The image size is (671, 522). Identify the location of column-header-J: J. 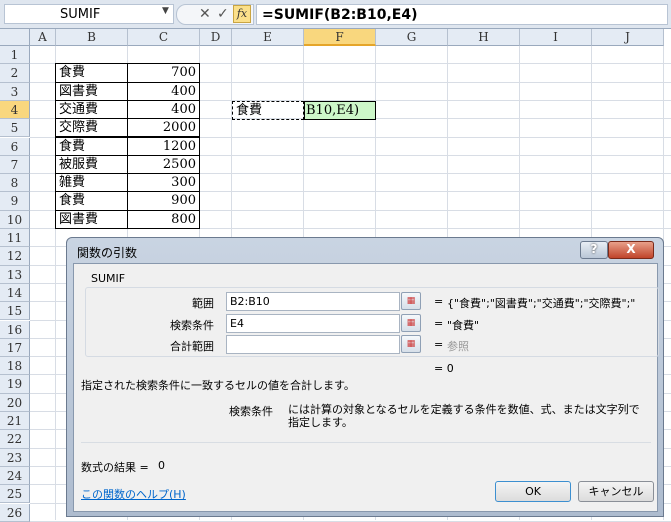
(628, 37).